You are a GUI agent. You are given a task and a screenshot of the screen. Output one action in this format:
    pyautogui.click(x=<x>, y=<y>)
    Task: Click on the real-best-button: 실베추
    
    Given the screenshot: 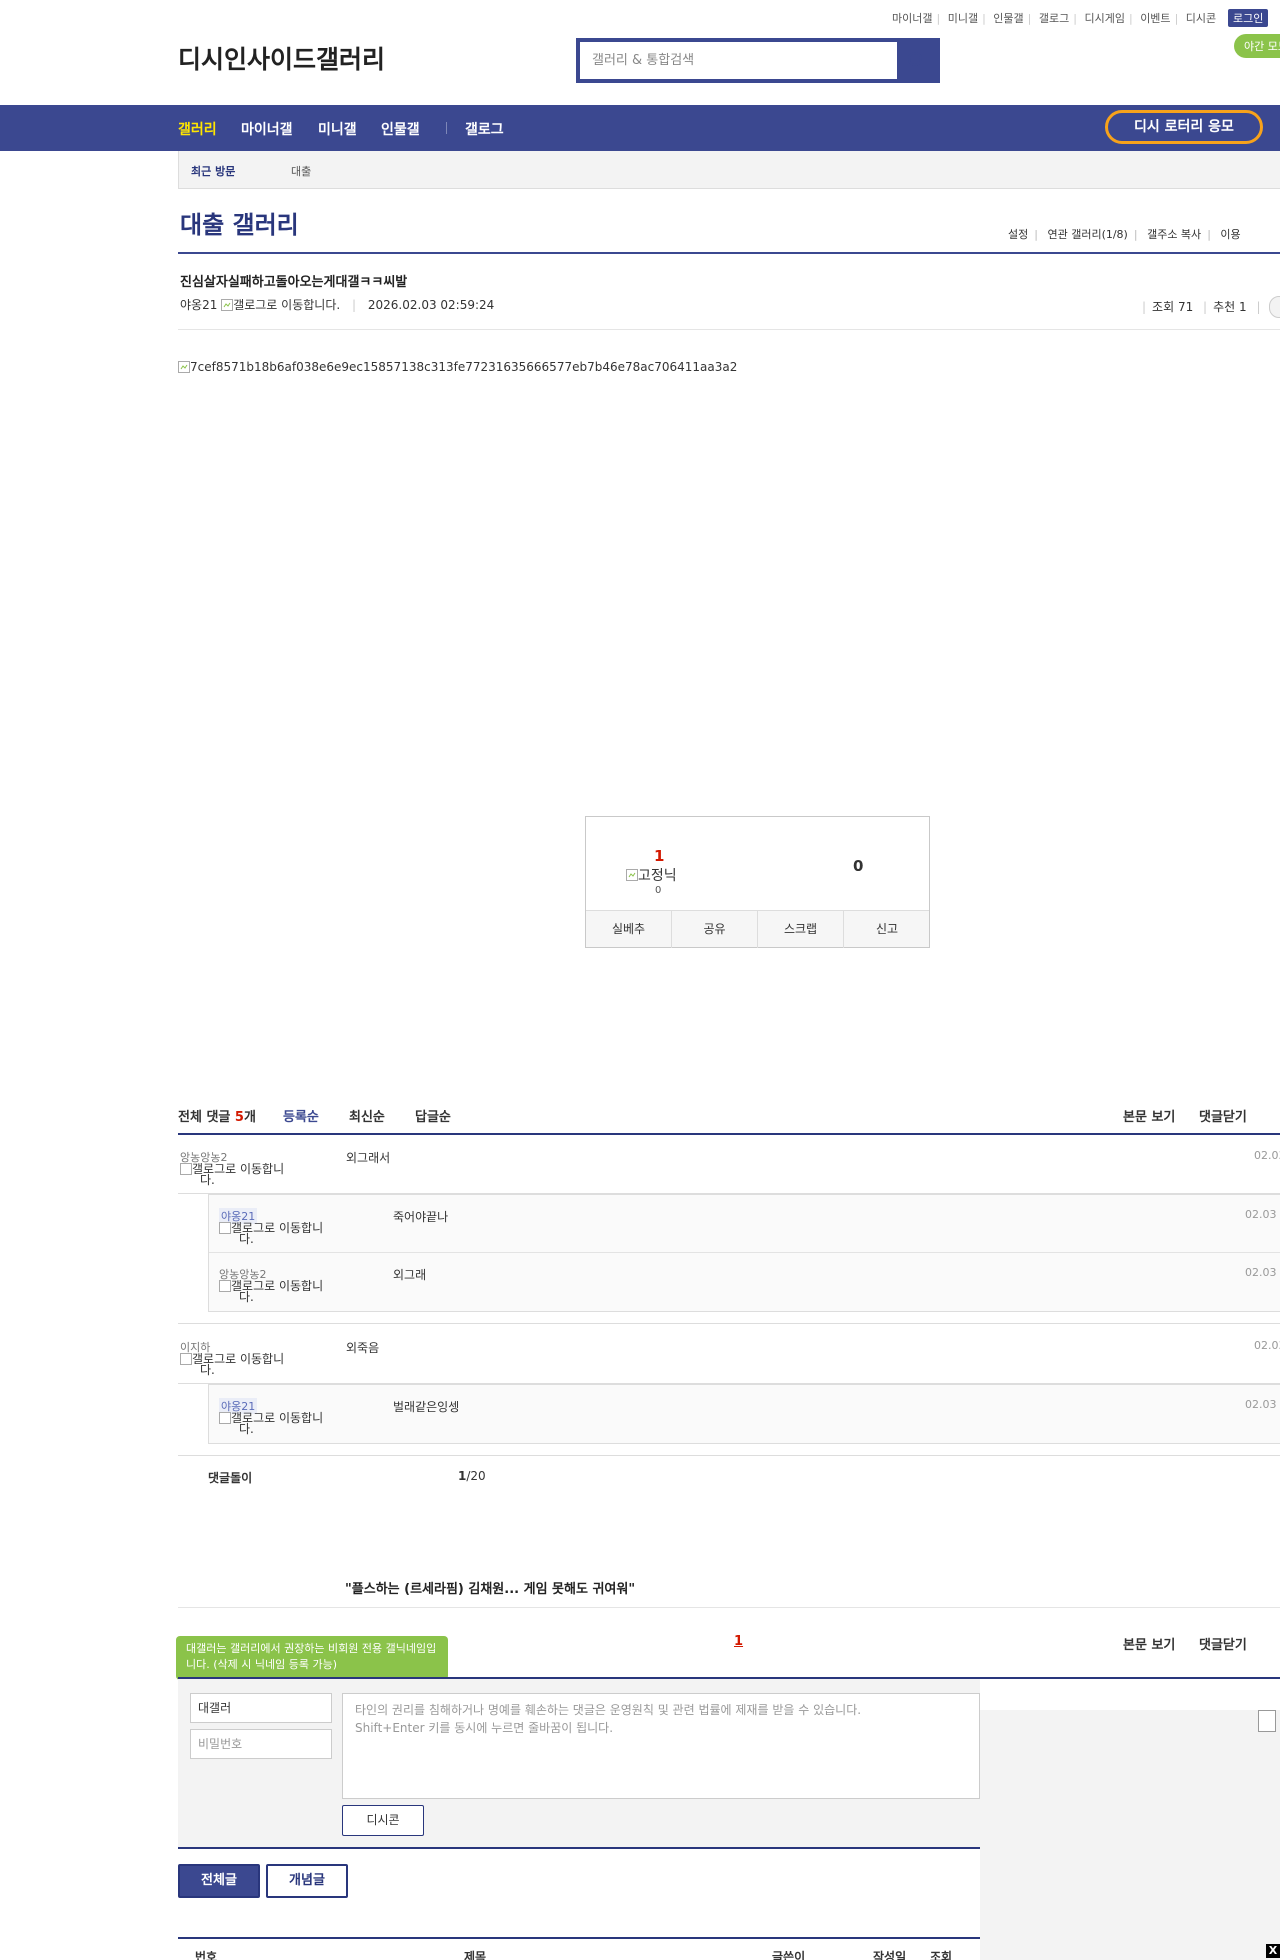 What is the action you would take?
    pyautogui.click(x=629, y=929)
    